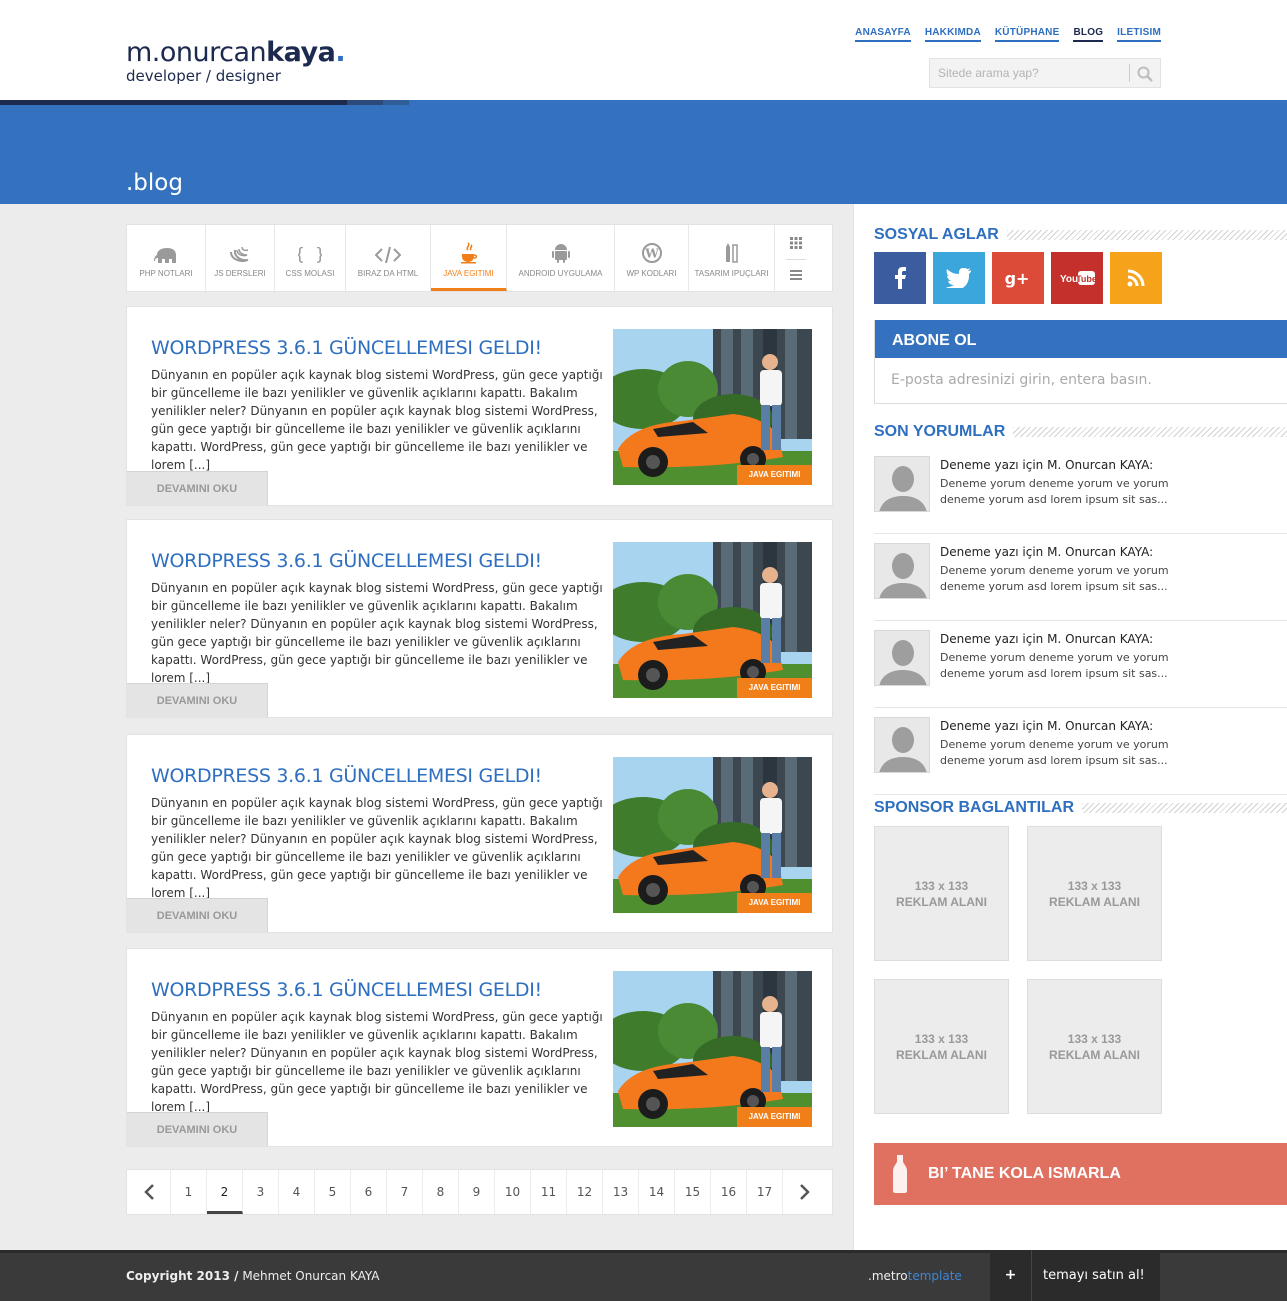 The width and height of the screenshot is (1287, 1301). I want to click on page-number: 2, so click(225, 1192).